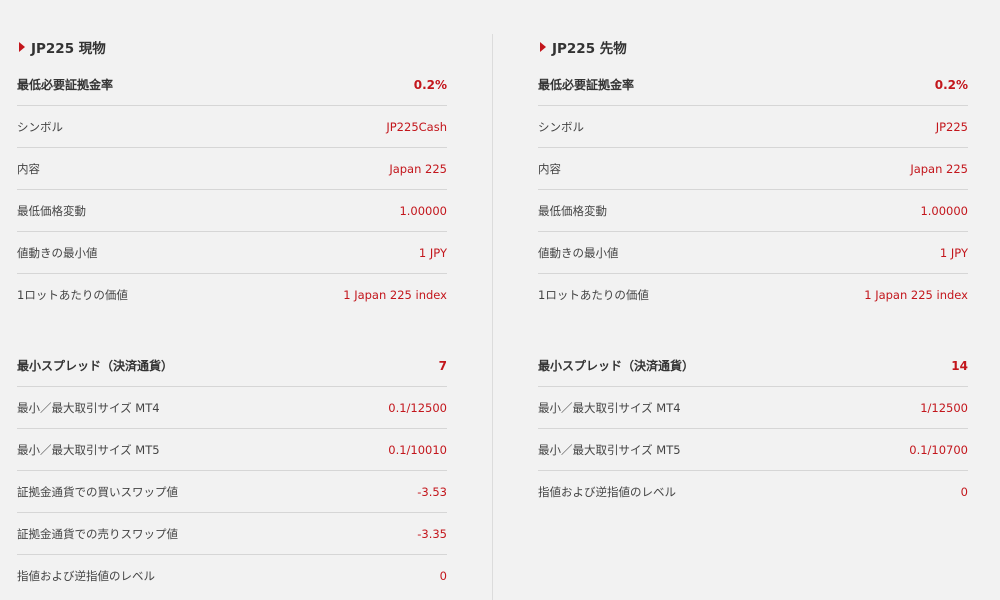 This screenshot has width=1000, height=600. What do you see at coordinates (951, 126) in the screenshot?
I see `row-value: JP225` at bounding box center [951, 126].